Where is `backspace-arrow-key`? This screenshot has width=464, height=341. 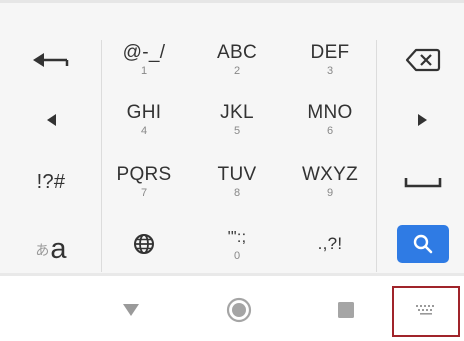
backspace-arrow-key is located at coordinates (51, 60).